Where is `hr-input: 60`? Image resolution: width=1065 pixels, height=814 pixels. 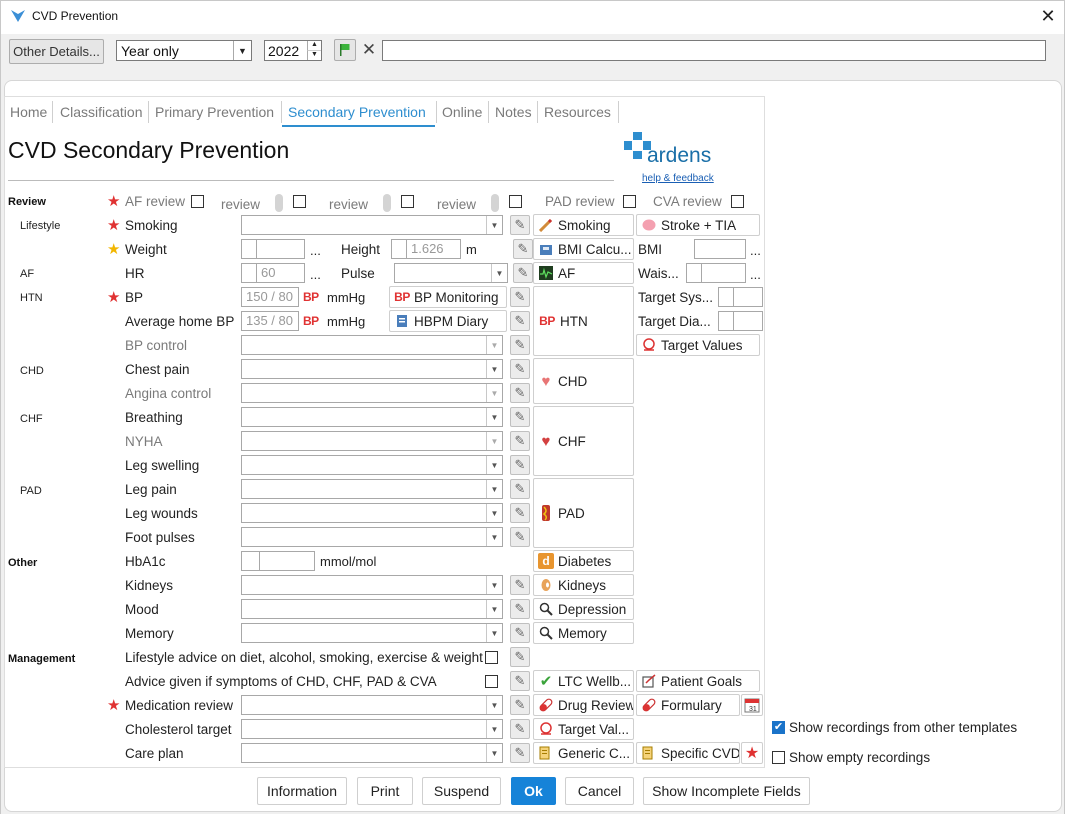 hr-input: 60 is located at coordinates (280, 273).